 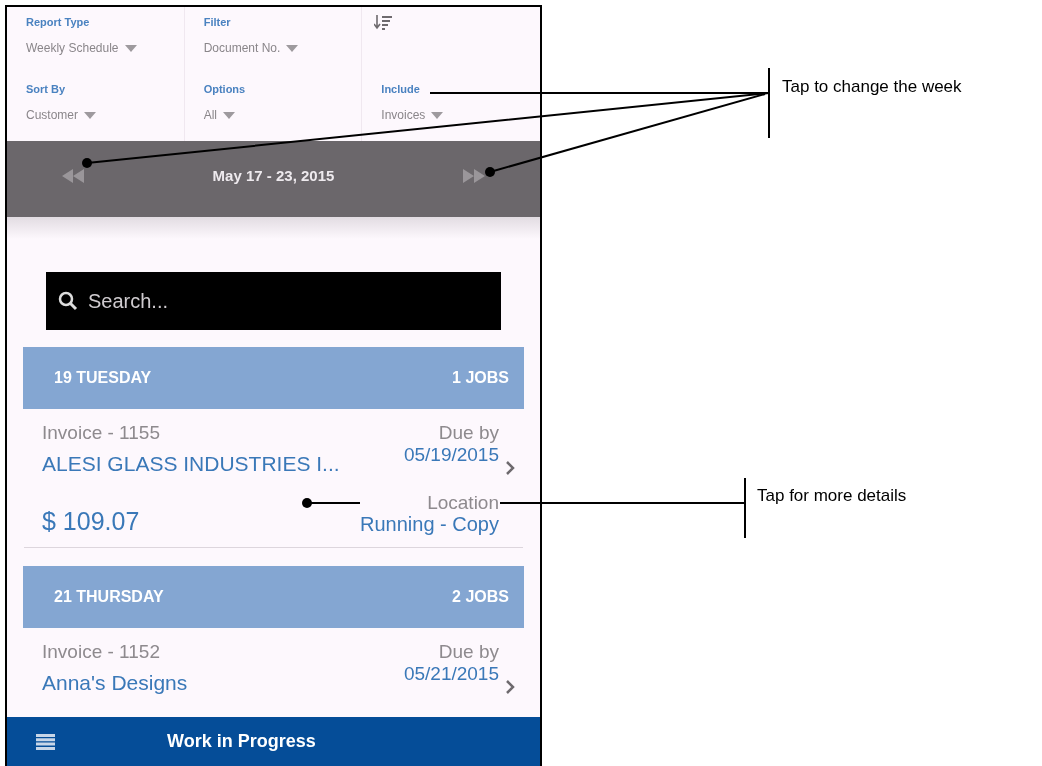 I want to click on filter-label: Filter, so click(x=217, y=22).